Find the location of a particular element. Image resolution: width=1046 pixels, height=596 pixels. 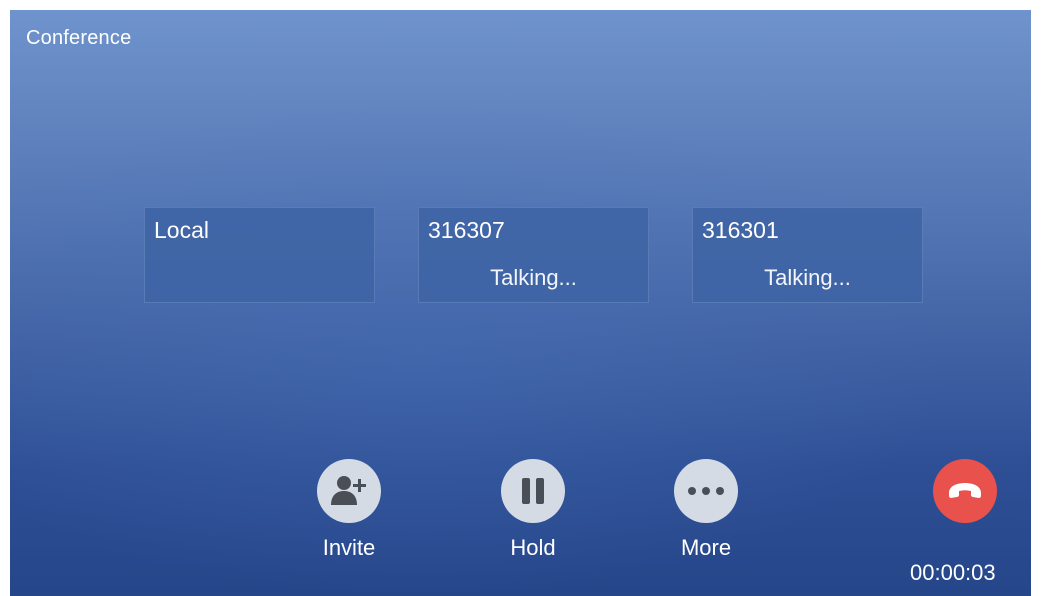

participant-name: 316301 is located at coordinates (740, 230).